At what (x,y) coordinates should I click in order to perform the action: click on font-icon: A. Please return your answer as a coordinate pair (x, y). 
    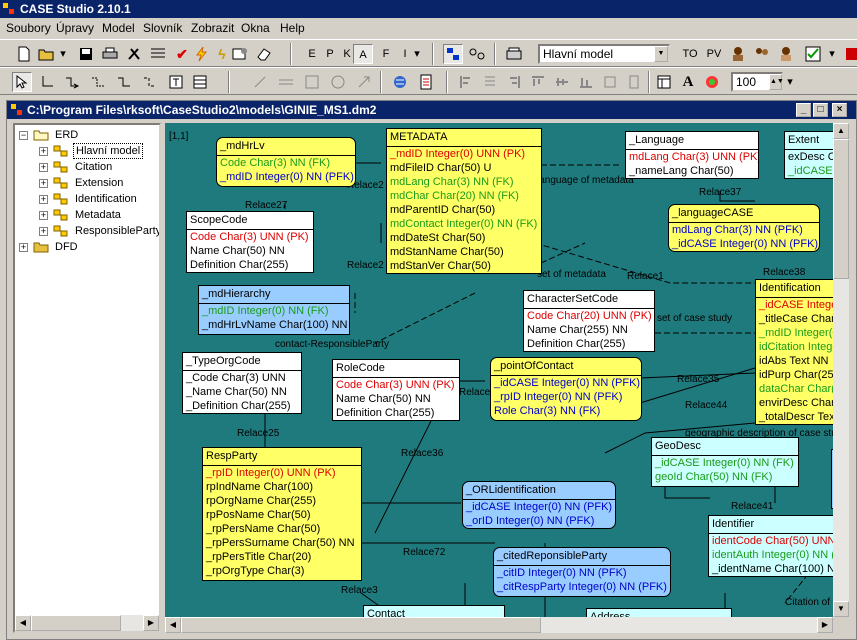
    Looking at the image, I should click on (688, 82).